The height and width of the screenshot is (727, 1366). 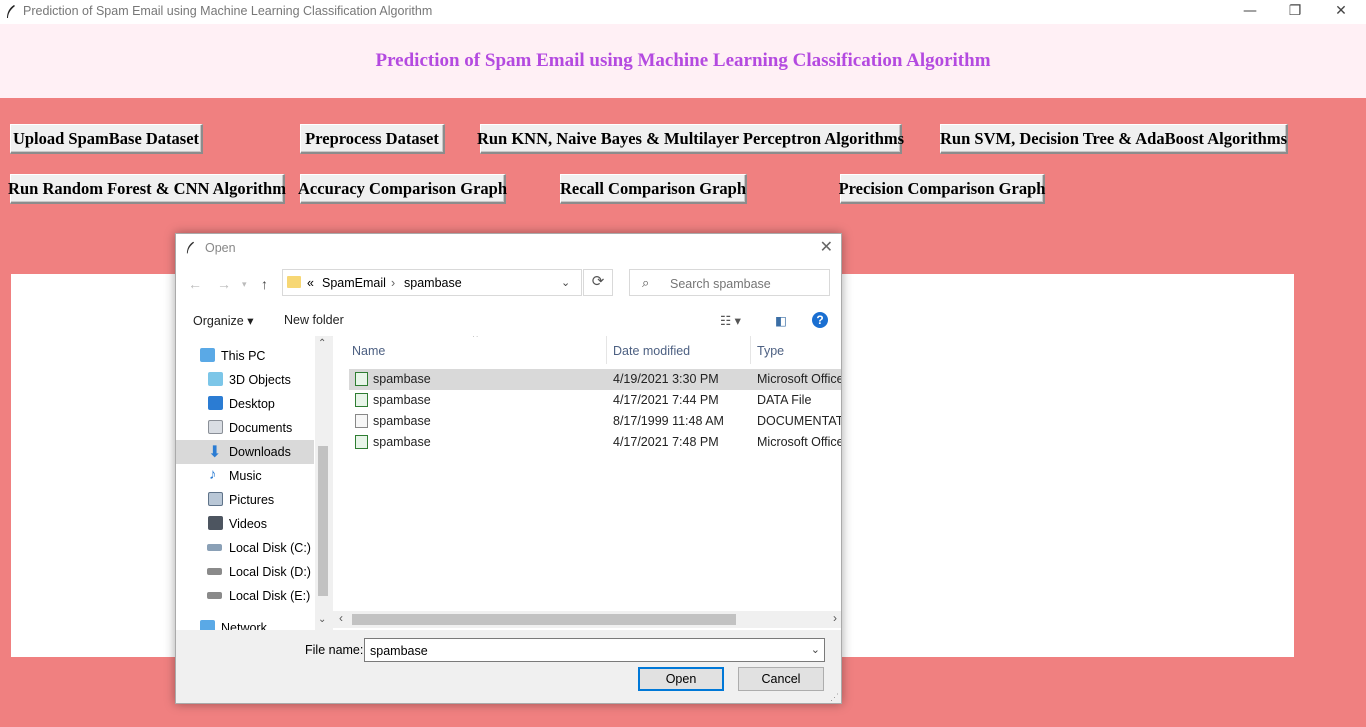 What do you see at coordinates (245, 452) in the screenshot?
I see `nav-item-downloads: ⬇ Downloads` at bounding box center [245, 452].